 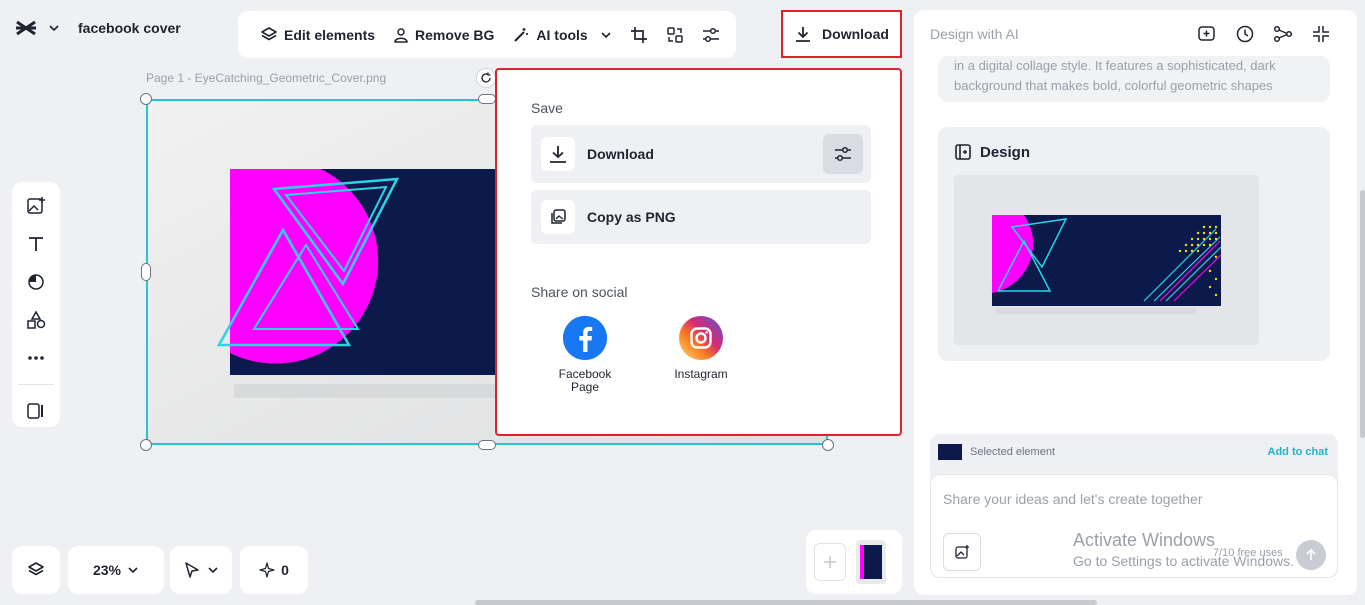 I want to click on add-to-chat-button: Add to chat, so click(x=1298, y=452).